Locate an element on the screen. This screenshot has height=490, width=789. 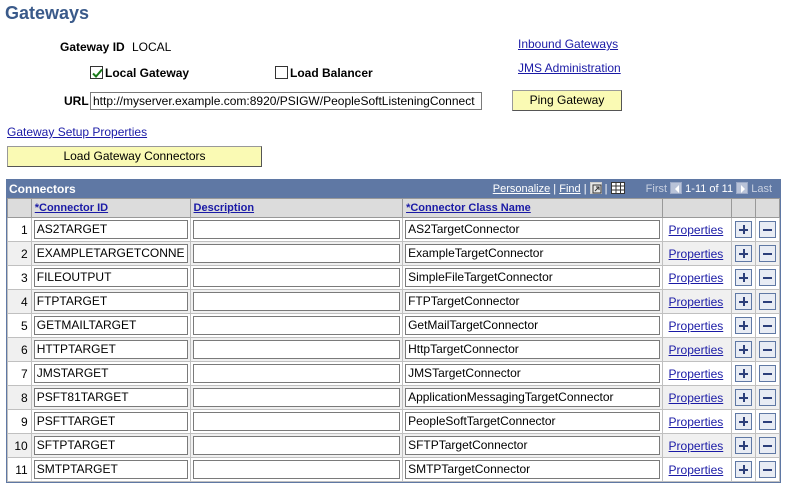
class-name-input: GetMailTargetConnector is located at coordinates (532, 325).